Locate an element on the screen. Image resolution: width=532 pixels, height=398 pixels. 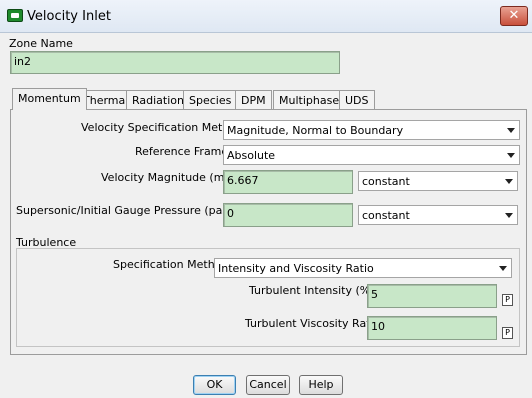
tab-multiphase: Multiphase is located at coordinates (309, 99).